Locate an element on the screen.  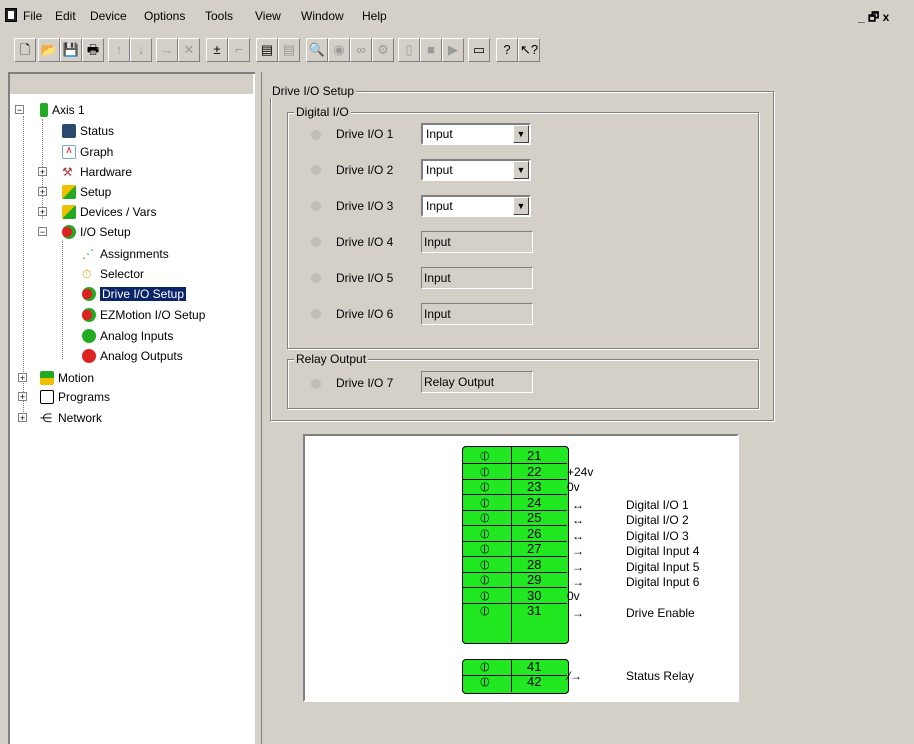
tree-item-drive-io-setup: Drive I/O Setup is located at coordinates (134, 293).